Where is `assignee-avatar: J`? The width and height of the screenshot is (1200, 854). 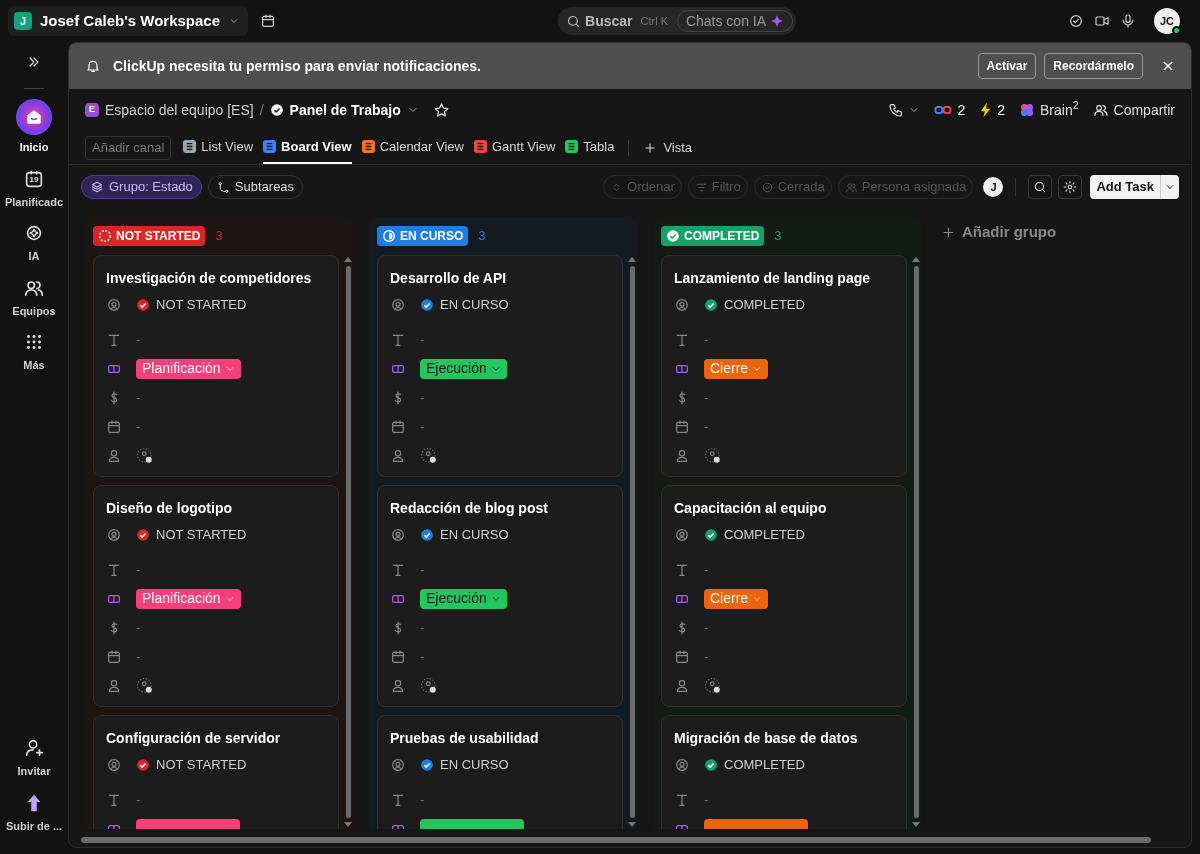 assignee-avatar: J is located at coordinates (993, 187).